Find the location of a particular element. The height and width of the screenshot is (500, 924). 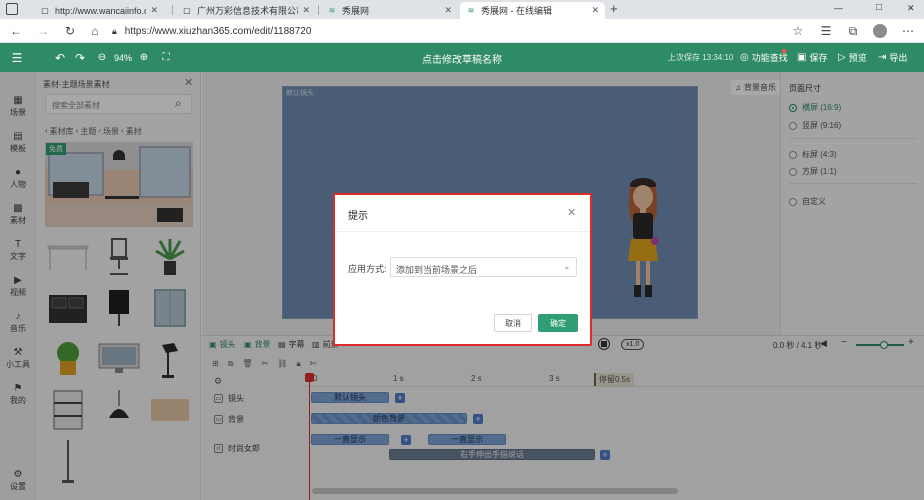

divider is located at coordinates (462, 231).